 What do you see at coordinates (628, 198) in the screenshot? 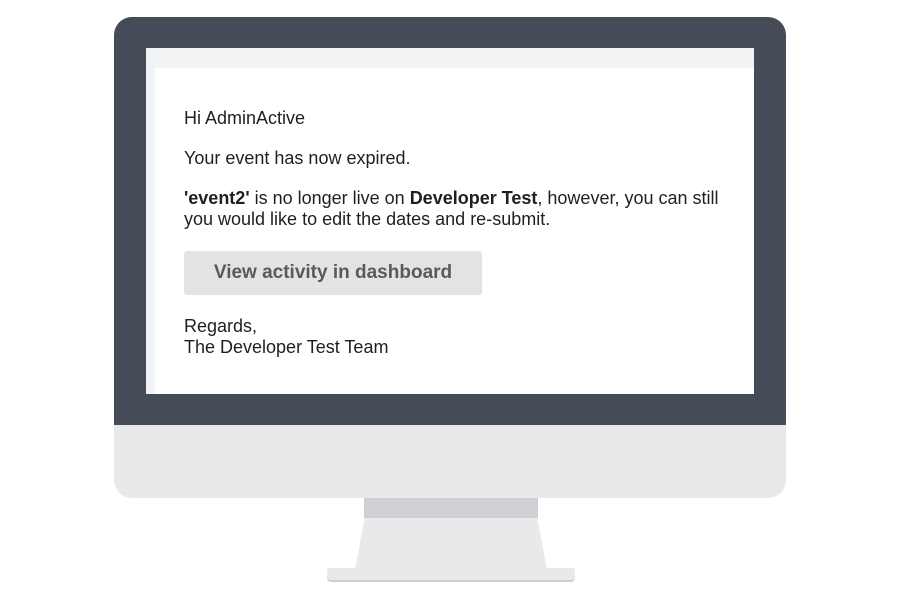
I see `details-line1-rest: , however, you can still` at bounding box center [628, 198].